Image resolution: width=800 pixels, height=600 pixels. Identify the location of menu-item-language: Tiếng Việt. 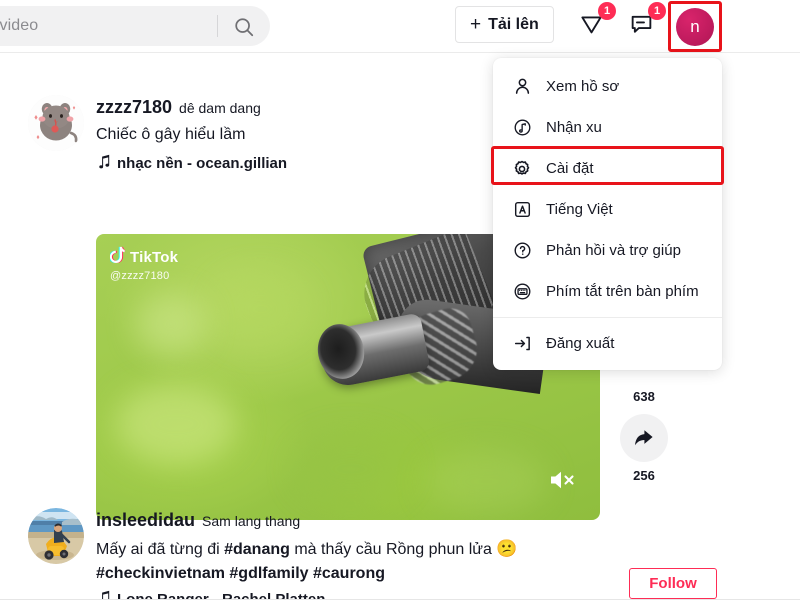
(607, 209).